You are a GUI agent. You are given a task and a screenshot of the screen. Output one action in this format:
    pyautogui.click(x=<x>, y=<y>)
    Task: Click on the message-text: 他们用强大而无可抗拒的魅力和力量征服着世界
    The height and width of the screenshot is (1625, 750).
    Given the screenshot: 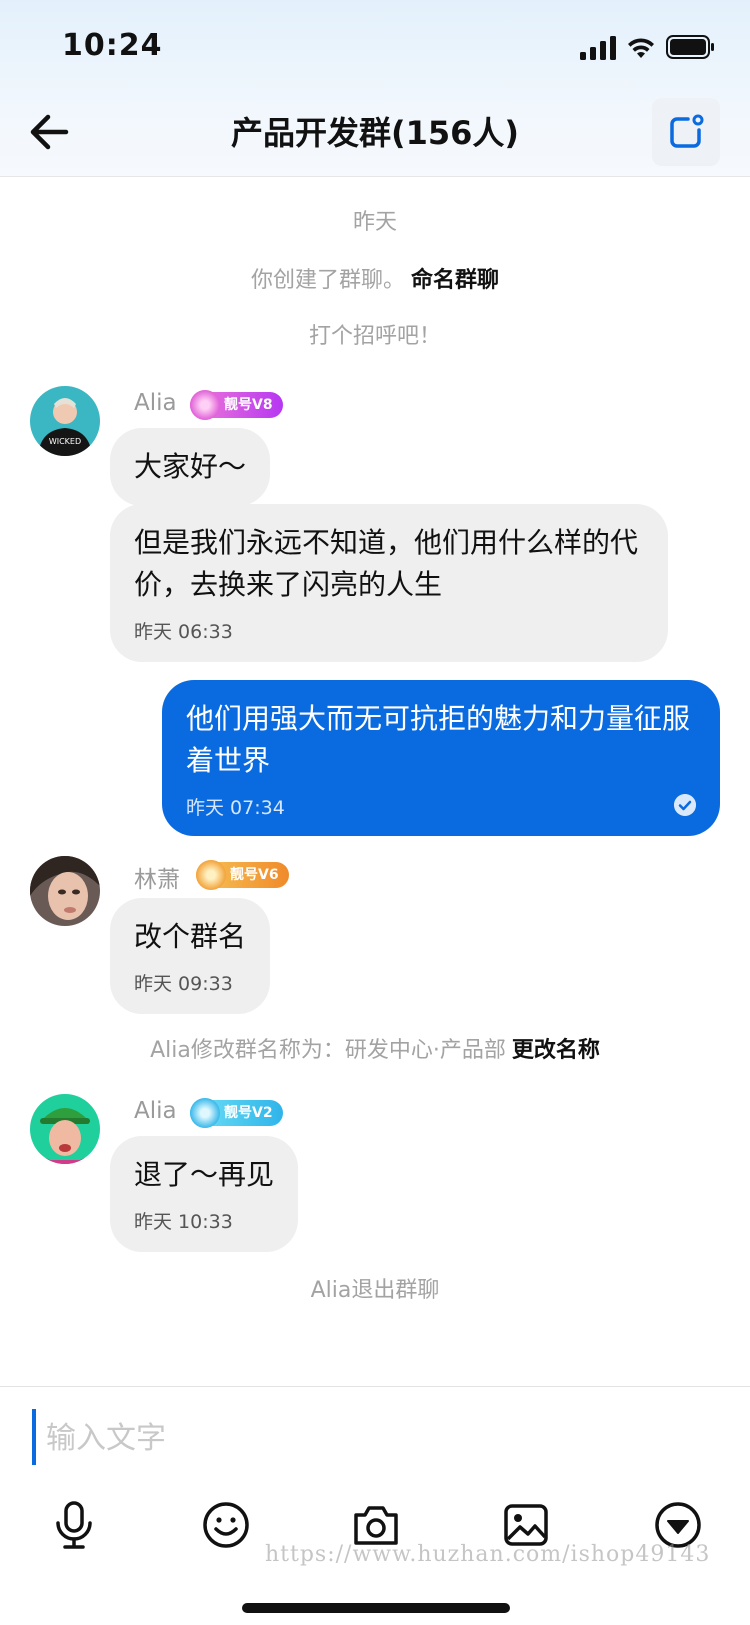 What is the action you would take?
    pyautogui.click(x=438, y=739)
    